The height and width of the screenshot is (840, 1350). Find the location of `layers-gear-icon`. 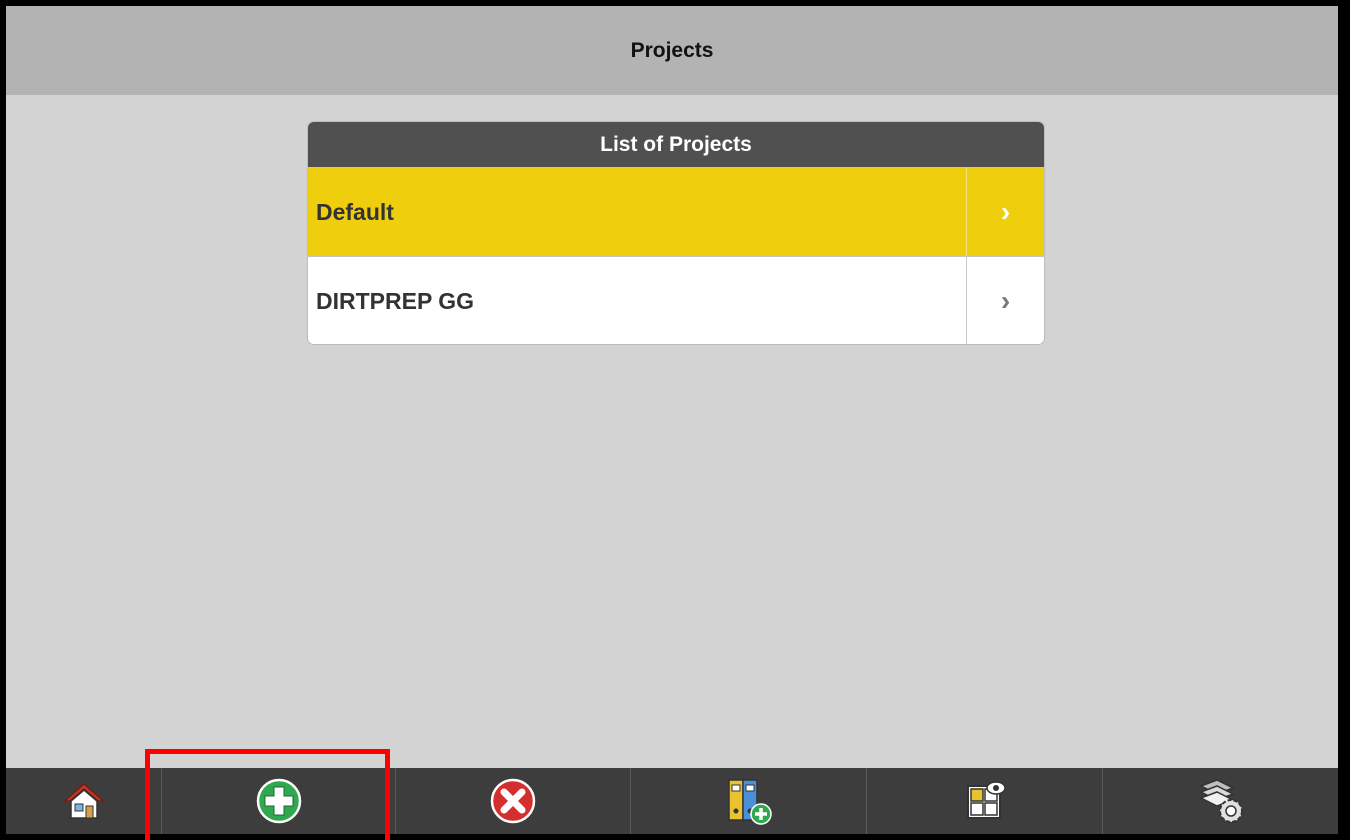

layers-gear-icon is located at coordinates (1220, 801).